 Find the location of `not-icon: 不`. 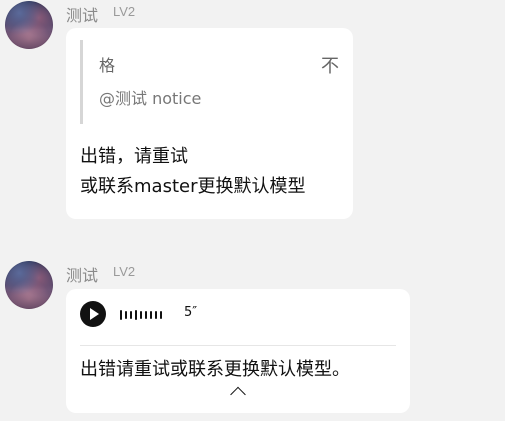

not-icon: 不 is located at coordinates (330, 66).